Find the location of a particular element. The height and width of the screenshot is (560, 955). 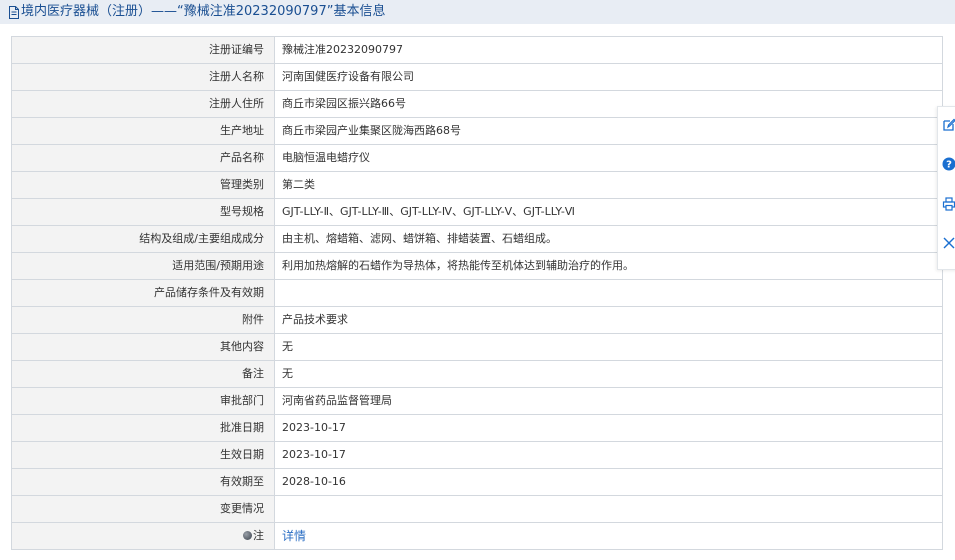

details-link: 详情 is located at coordinates (294, 536).